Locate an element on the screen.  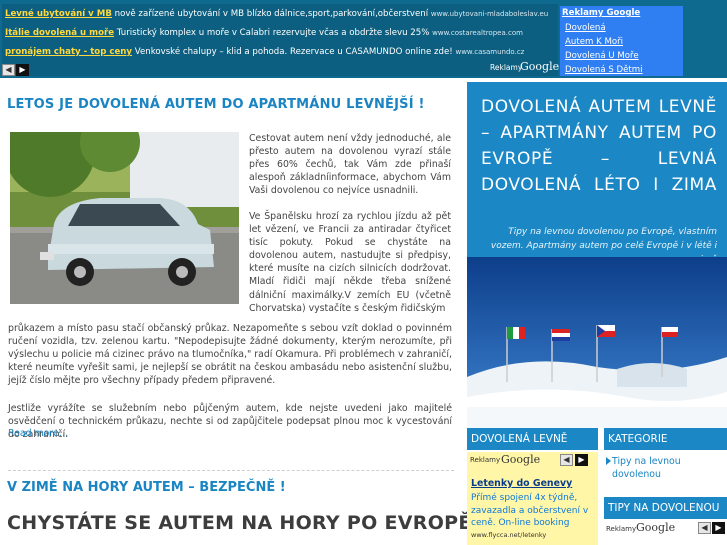
article-title-mountains: CHYSTÁTE SE AUTEM NA HORY PO EVROPĚ is located at coordinates (239, 523).